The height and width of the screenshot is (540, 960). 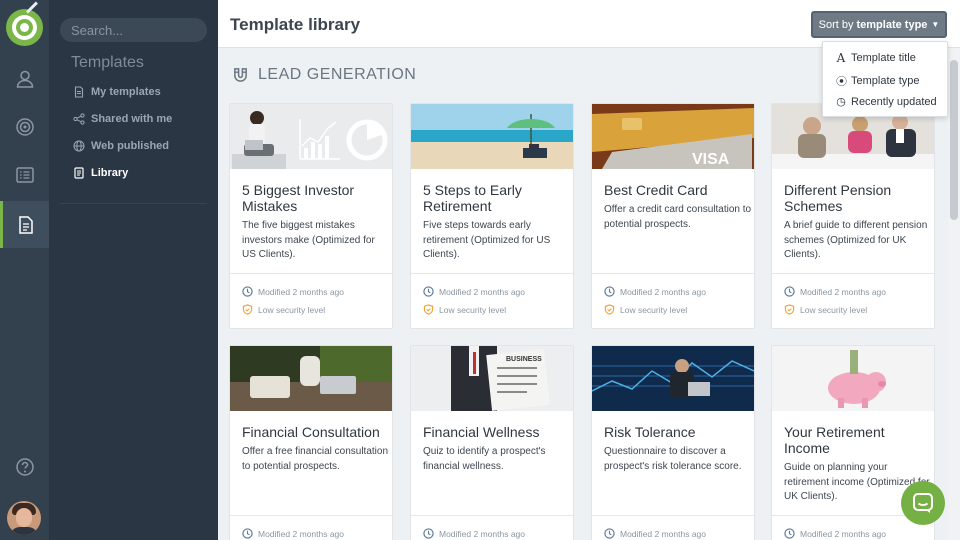 I want to click on section-heading: LEAD GENERATION, so click(x=324, y=75).